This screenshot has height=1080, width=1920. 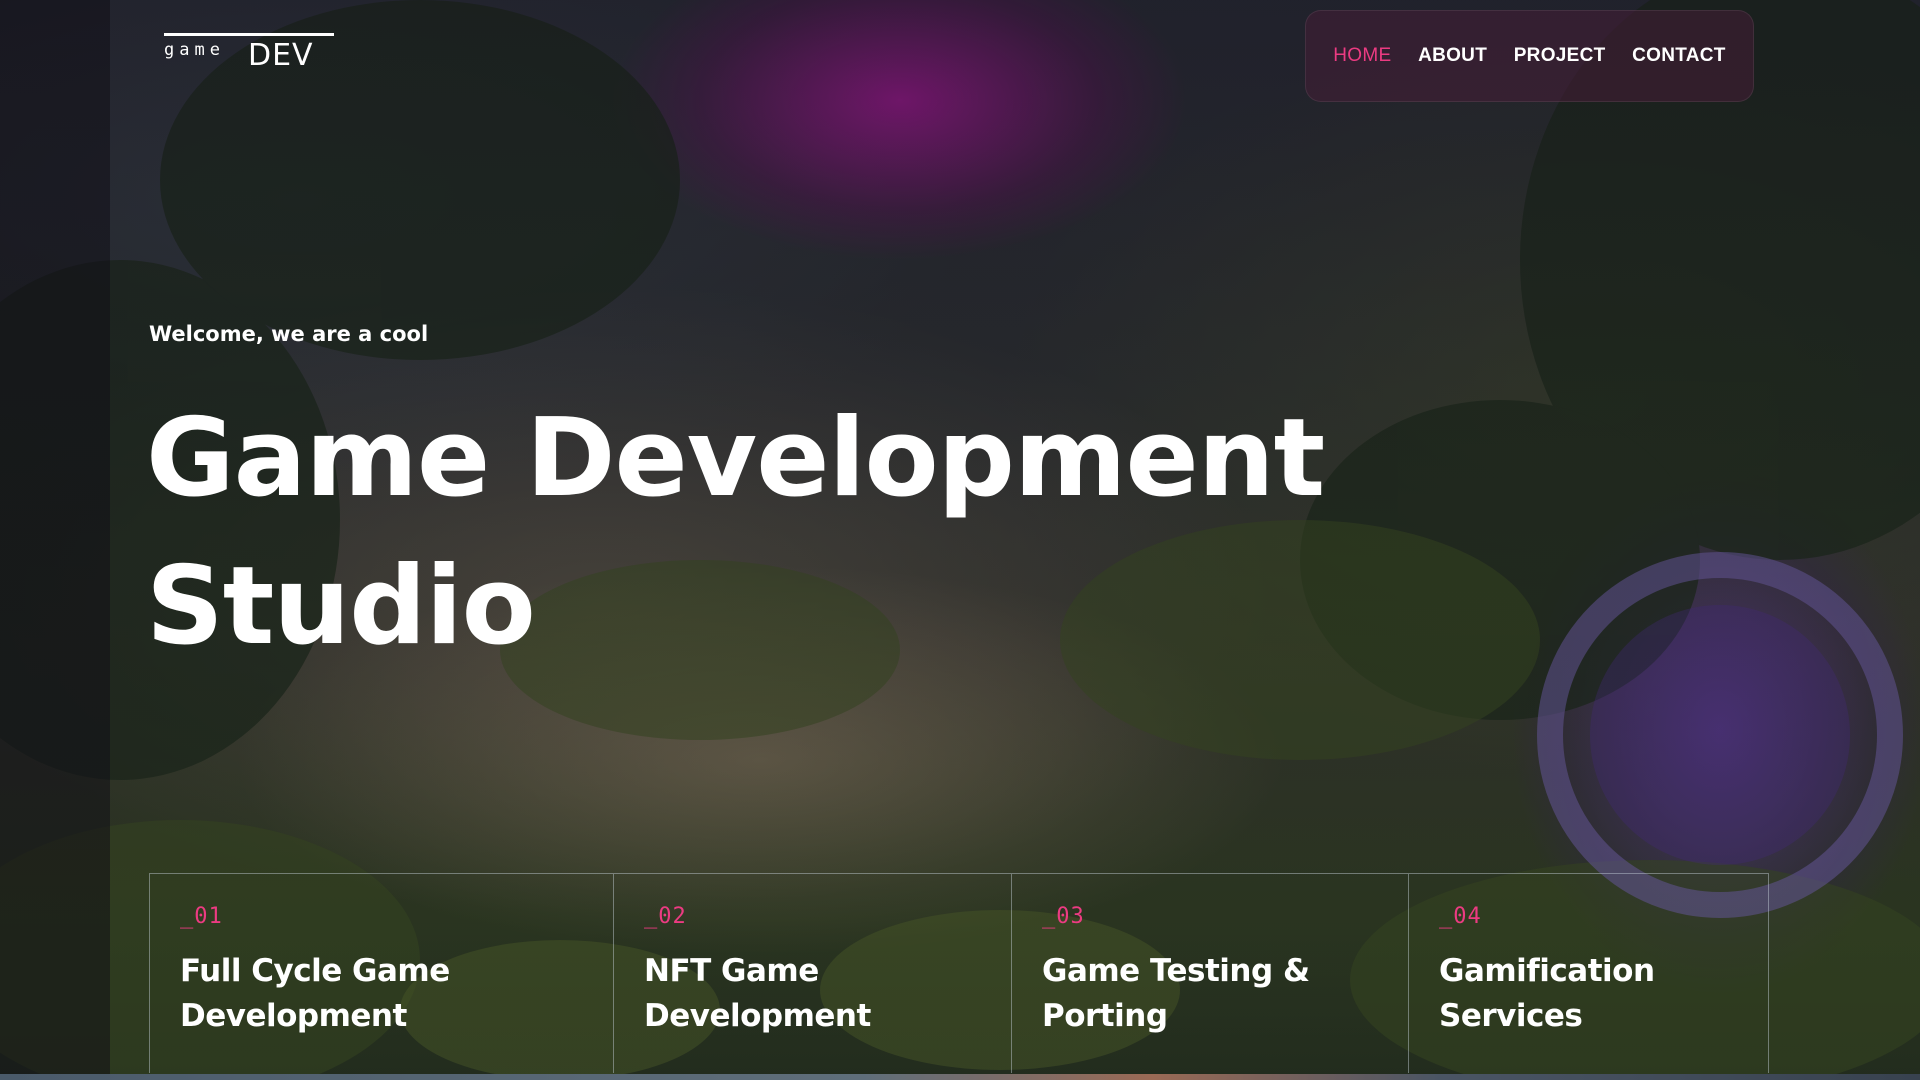 I want to click on nav-project: PROJECT, so click(x=1560, y=56).